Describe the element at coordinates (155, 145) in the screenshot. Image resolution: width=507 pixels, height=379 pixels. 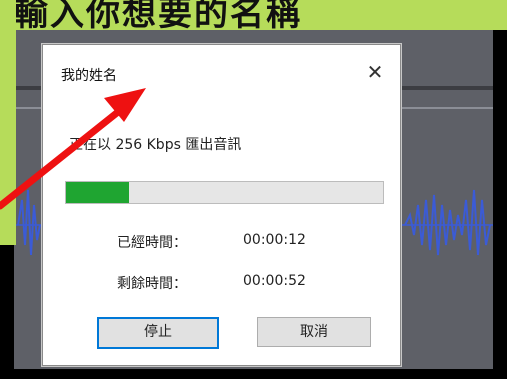
I see `export-status-text: 正在以 256 Kbps 匯出音訊` at that location.